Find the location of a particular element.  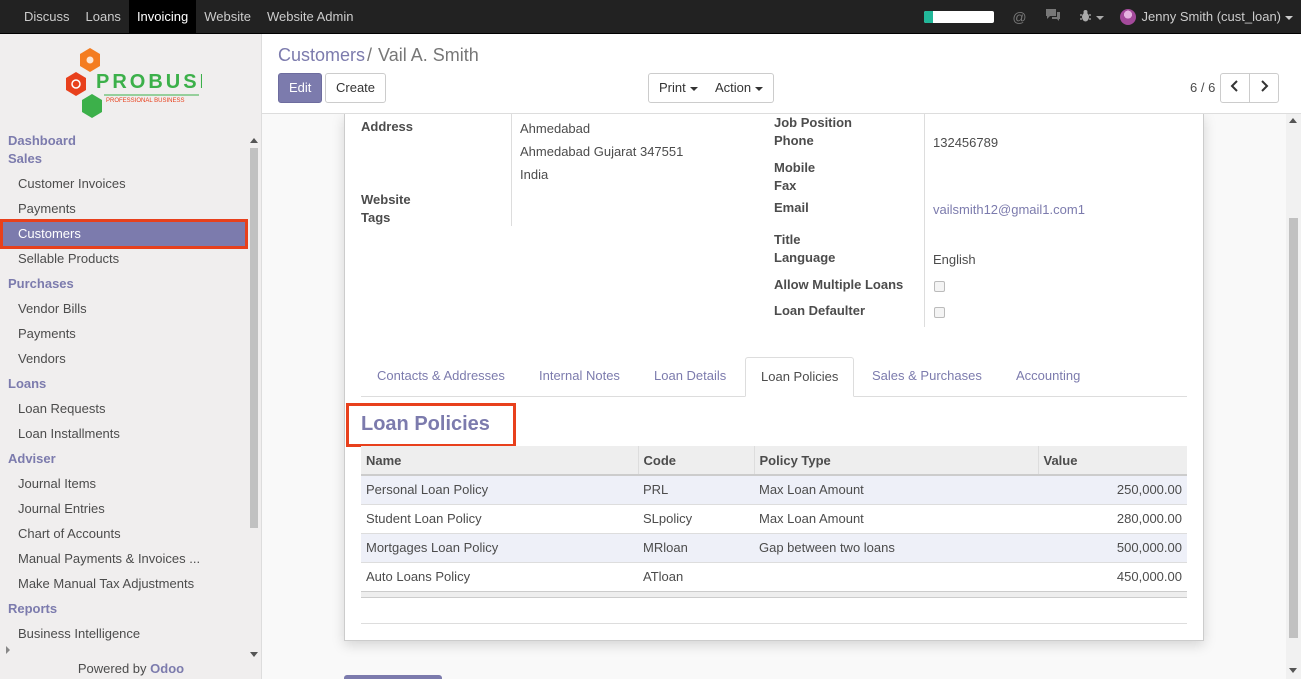

svg-text: PROBUSE is located at coordinates (149, 82).